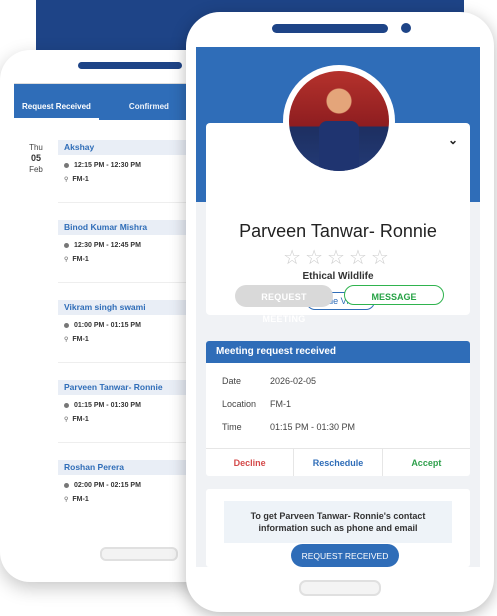  Describe the element at coordinates (250, 462) in the screenshot. I see `decline-button: Decline` at that location.